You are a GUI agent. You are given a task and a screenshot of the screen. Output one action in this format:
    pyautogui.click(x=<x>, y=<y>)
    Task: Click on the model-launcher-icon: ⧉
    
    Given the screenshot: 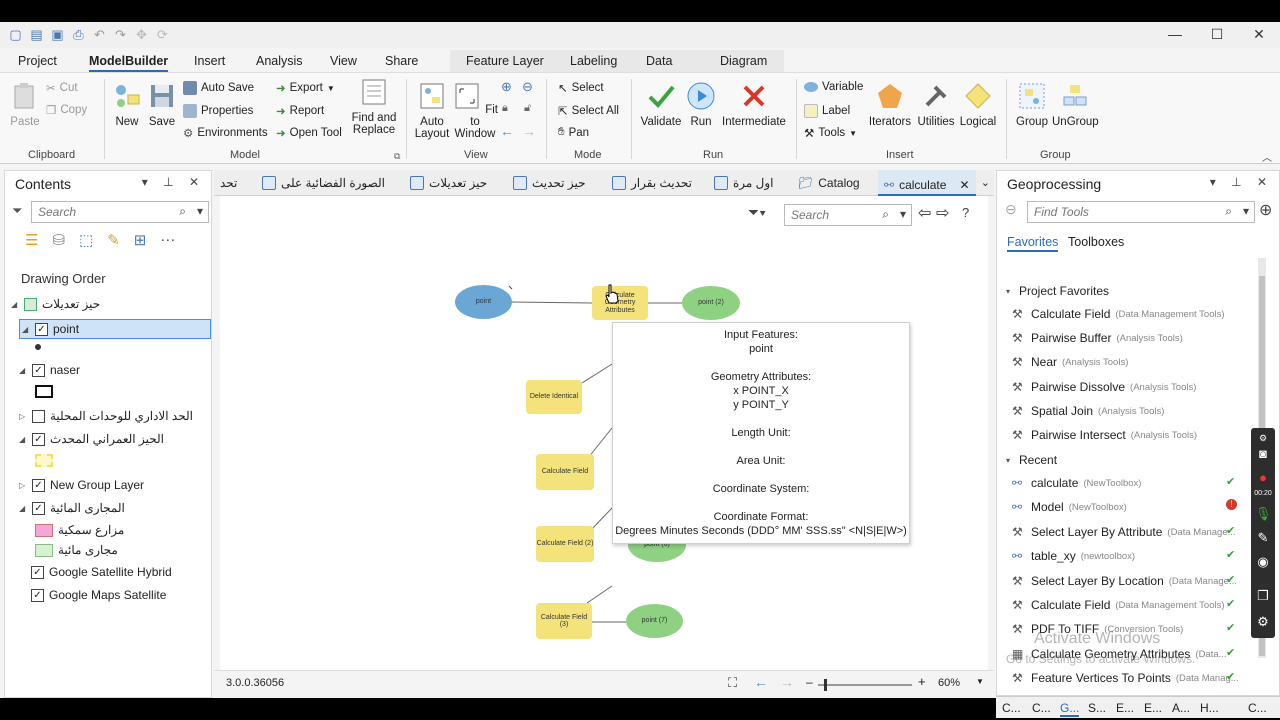 What is the action you would take?
    pyautogui.click(x=397, y=156)
    